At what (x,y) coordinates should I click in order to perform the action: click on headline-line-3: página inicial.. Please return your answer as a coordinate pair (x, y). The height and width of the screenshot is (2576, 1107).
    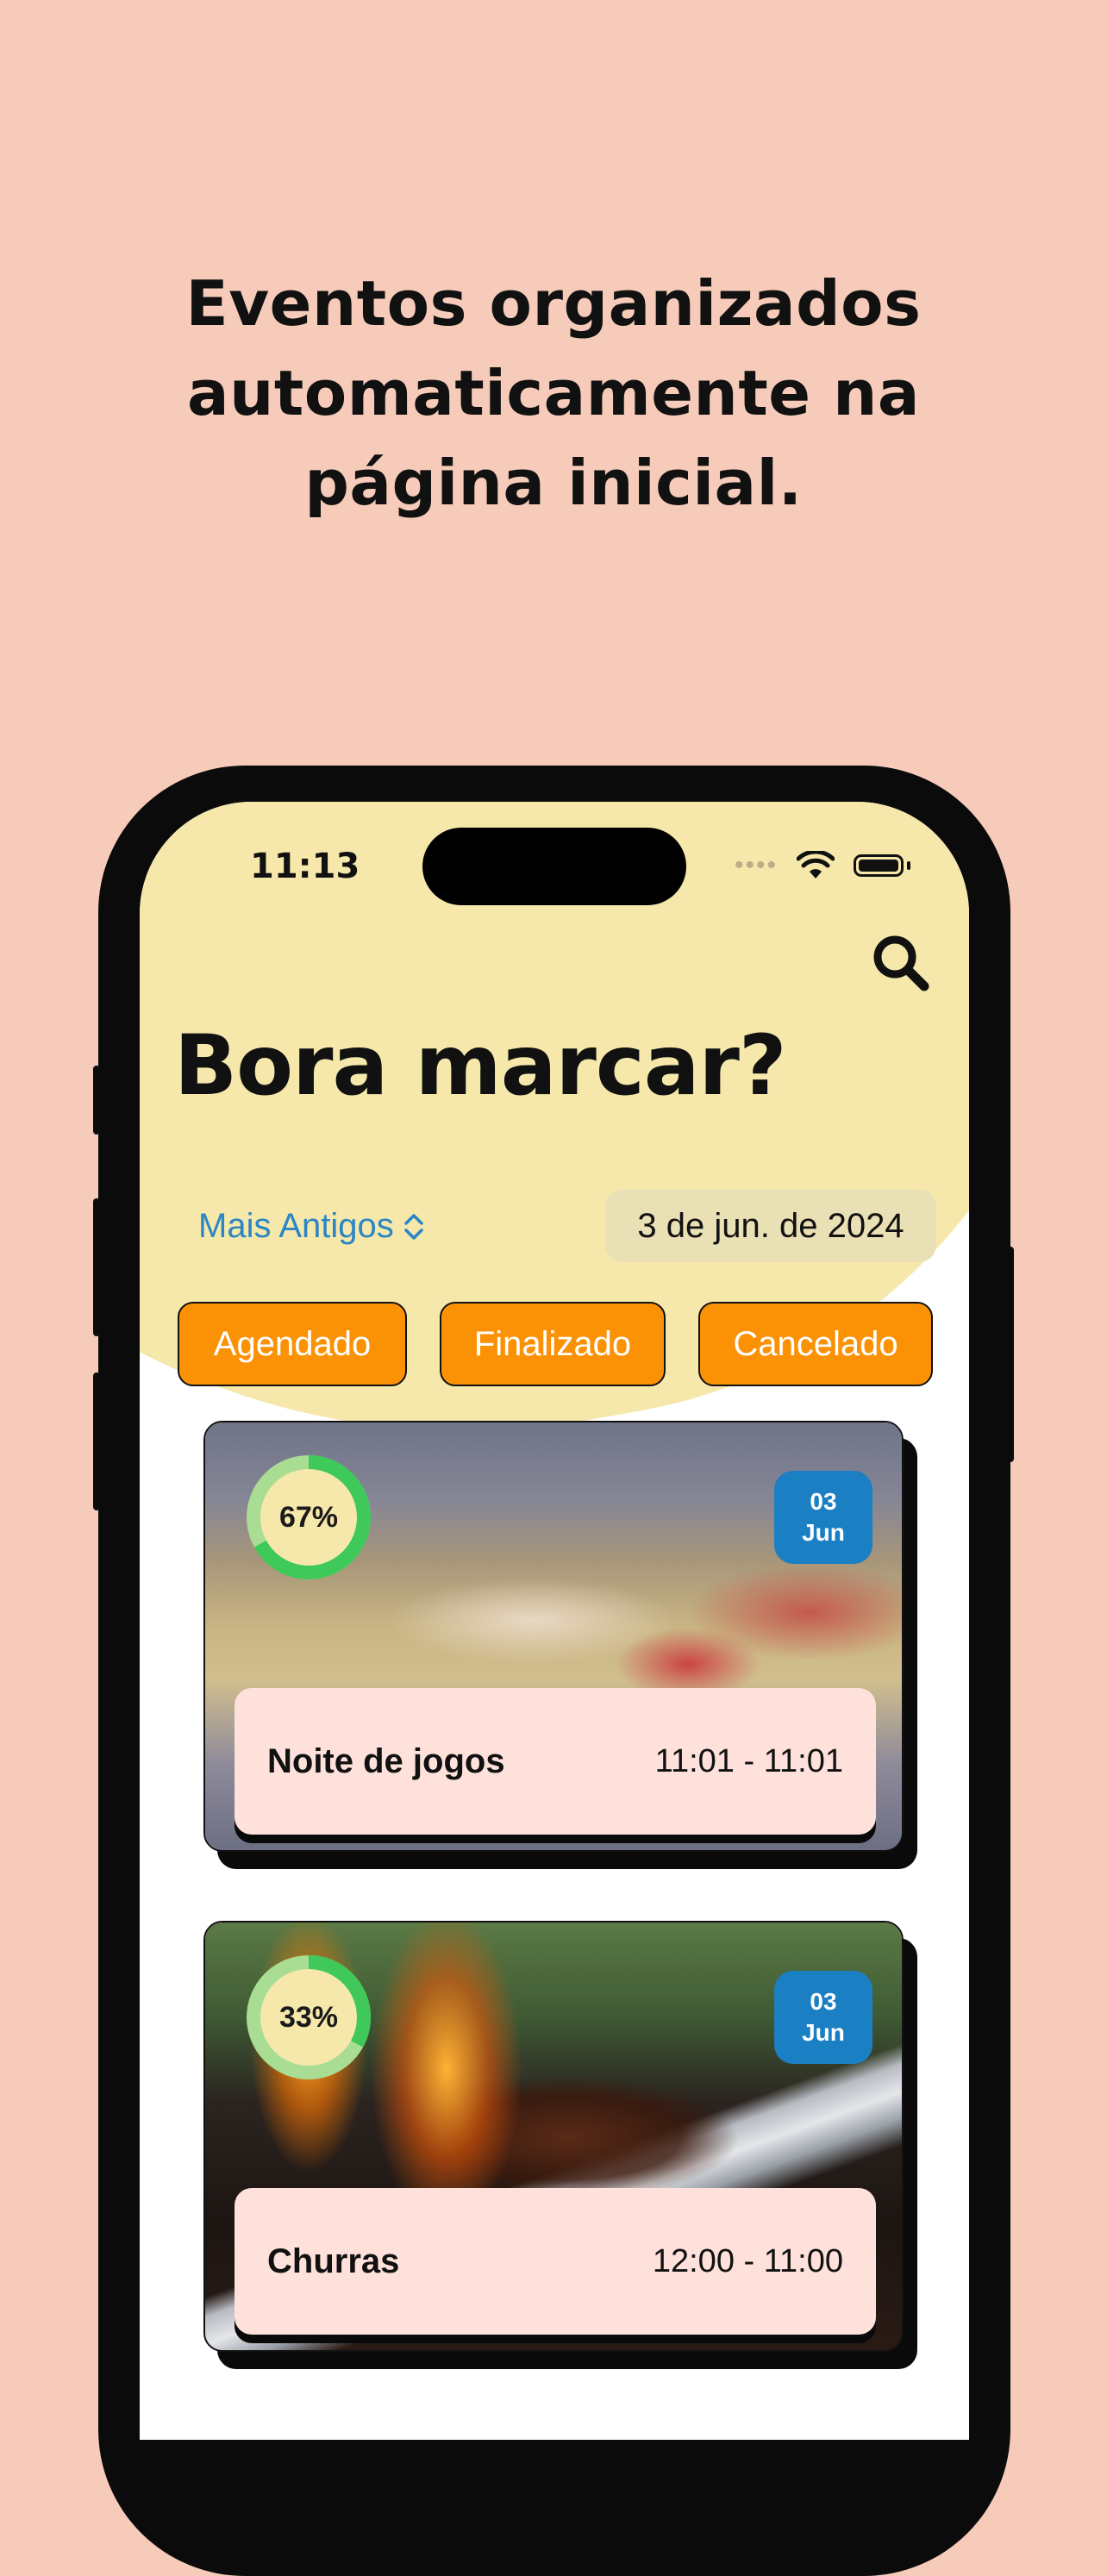
    Looking at the image, I should click on (553, 483).